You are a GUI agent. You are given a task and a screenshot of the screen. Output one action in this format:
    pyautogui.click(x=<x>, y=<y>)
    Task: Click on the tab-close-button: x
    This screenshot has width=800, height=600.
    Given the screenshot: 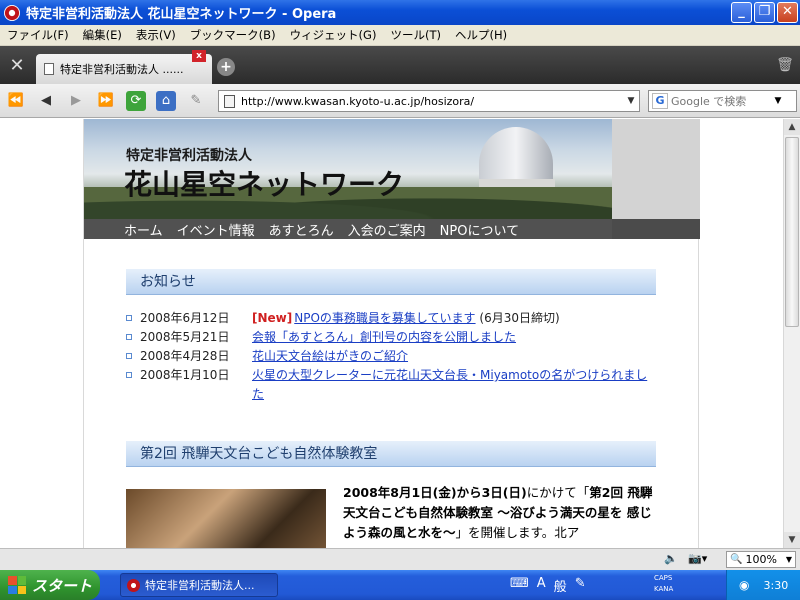 What is the action you would take?
    pyautogui.click(x=199, y=56)
    